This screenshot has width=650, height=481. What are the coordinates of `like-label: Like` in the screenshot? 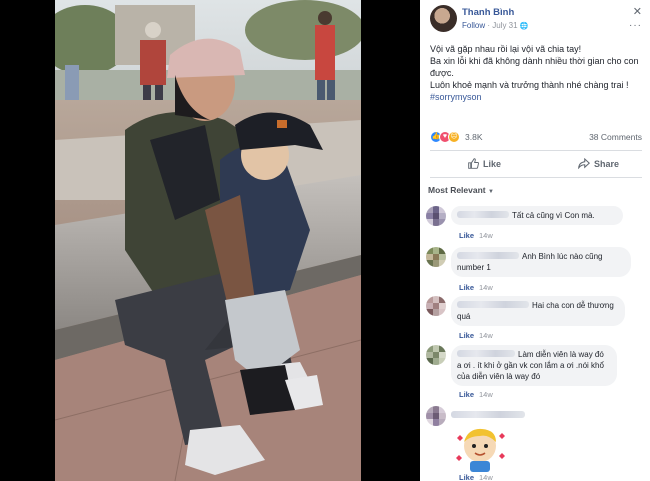 It's located at (492, 164).